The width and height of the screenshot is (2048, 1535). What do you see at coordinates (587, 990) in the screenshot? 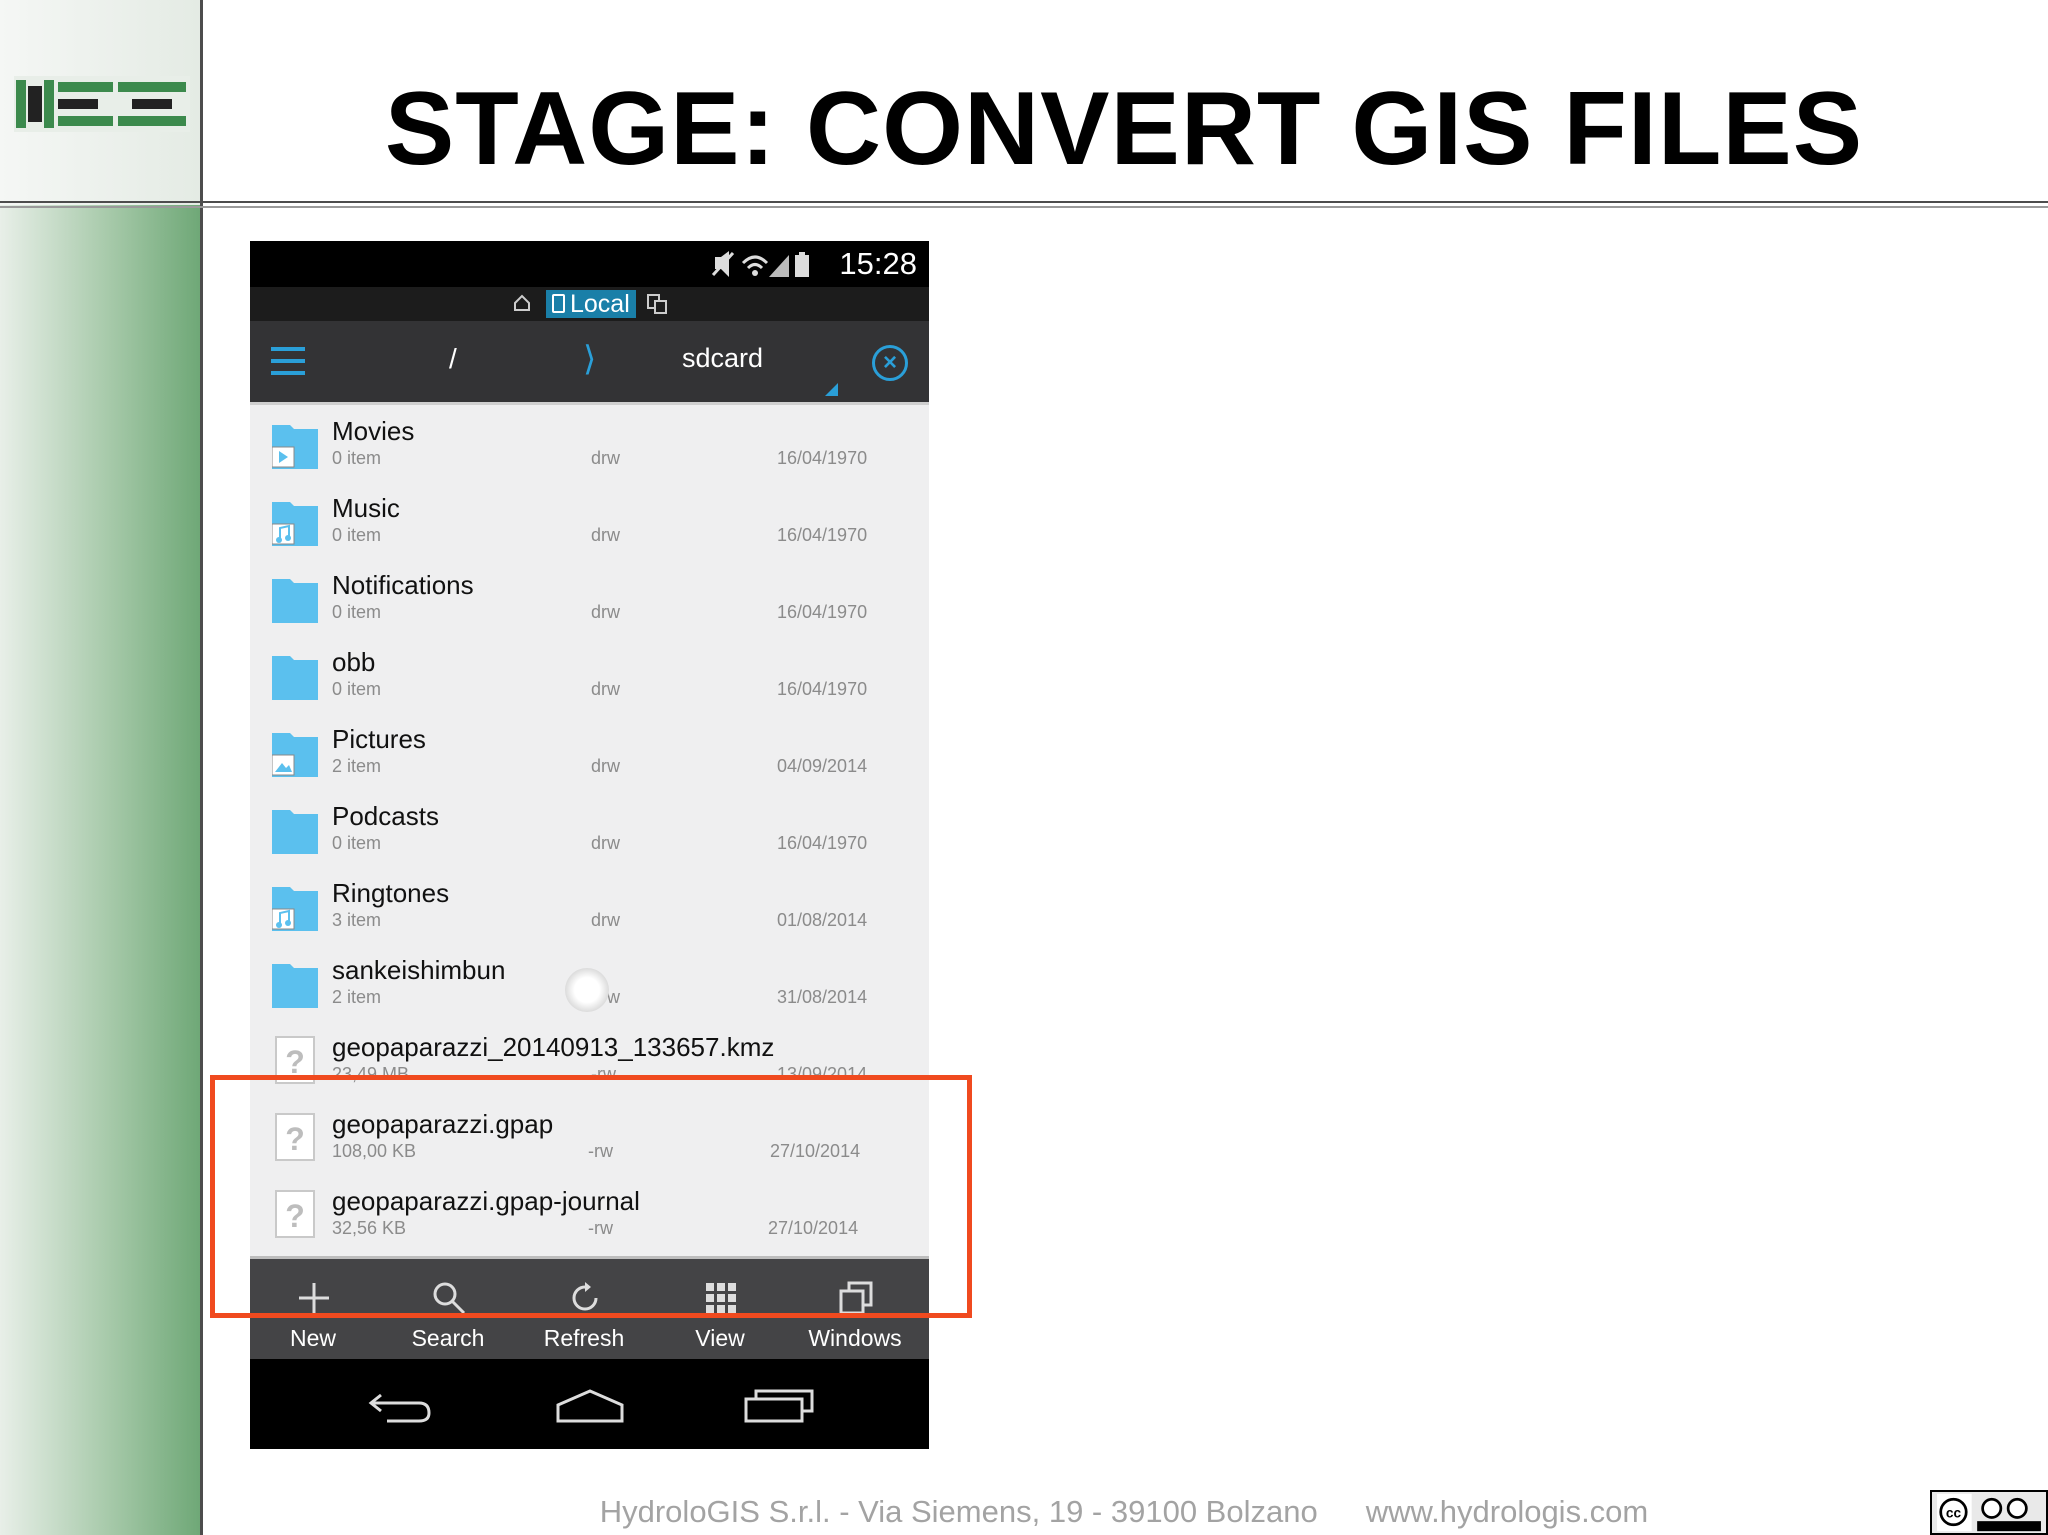
I see `loading-spinner-icon` at bounding box center [587, 990].